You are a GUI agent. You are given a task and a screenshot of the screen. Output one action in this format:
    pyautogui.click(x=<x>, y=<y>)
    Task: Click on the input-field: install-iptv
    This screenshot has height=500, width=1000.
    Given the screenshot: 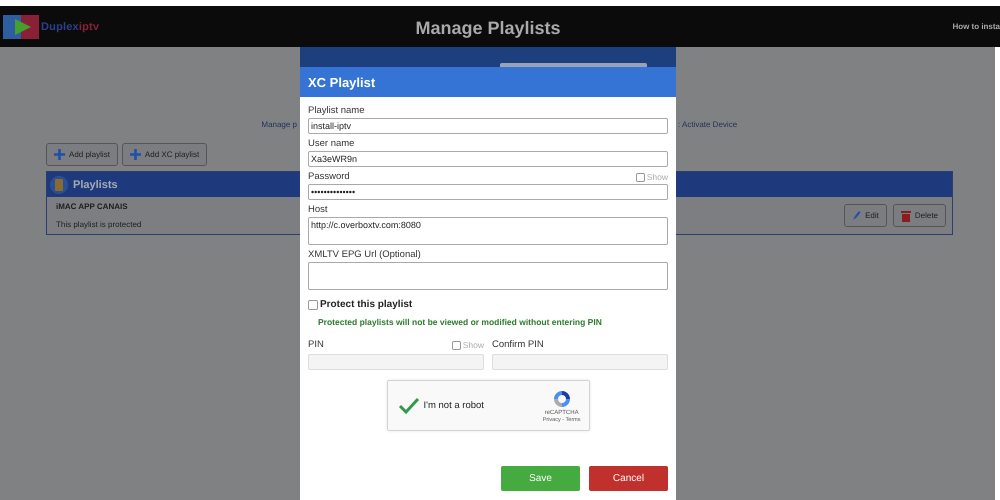 What is the action you would take?
    pyautogui.click(x=488, y=126)
    